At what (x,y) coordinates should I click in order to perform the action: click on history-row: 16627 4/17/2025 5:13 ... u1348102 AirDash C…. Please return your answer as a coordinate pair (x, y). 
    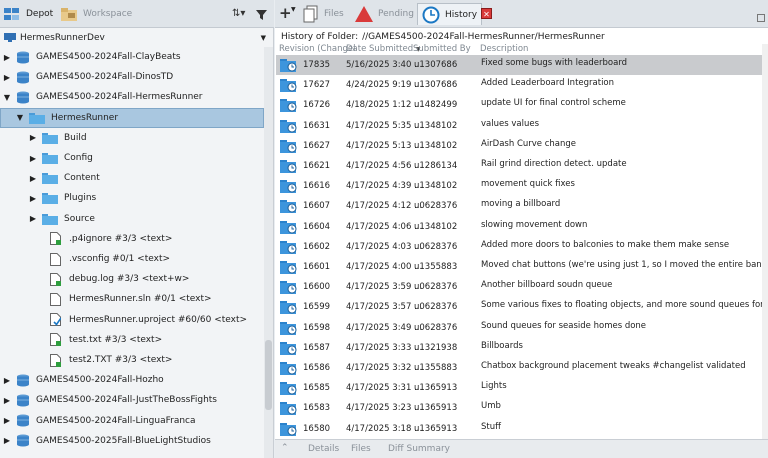
    Looking at the image, I should click on (519, 146).